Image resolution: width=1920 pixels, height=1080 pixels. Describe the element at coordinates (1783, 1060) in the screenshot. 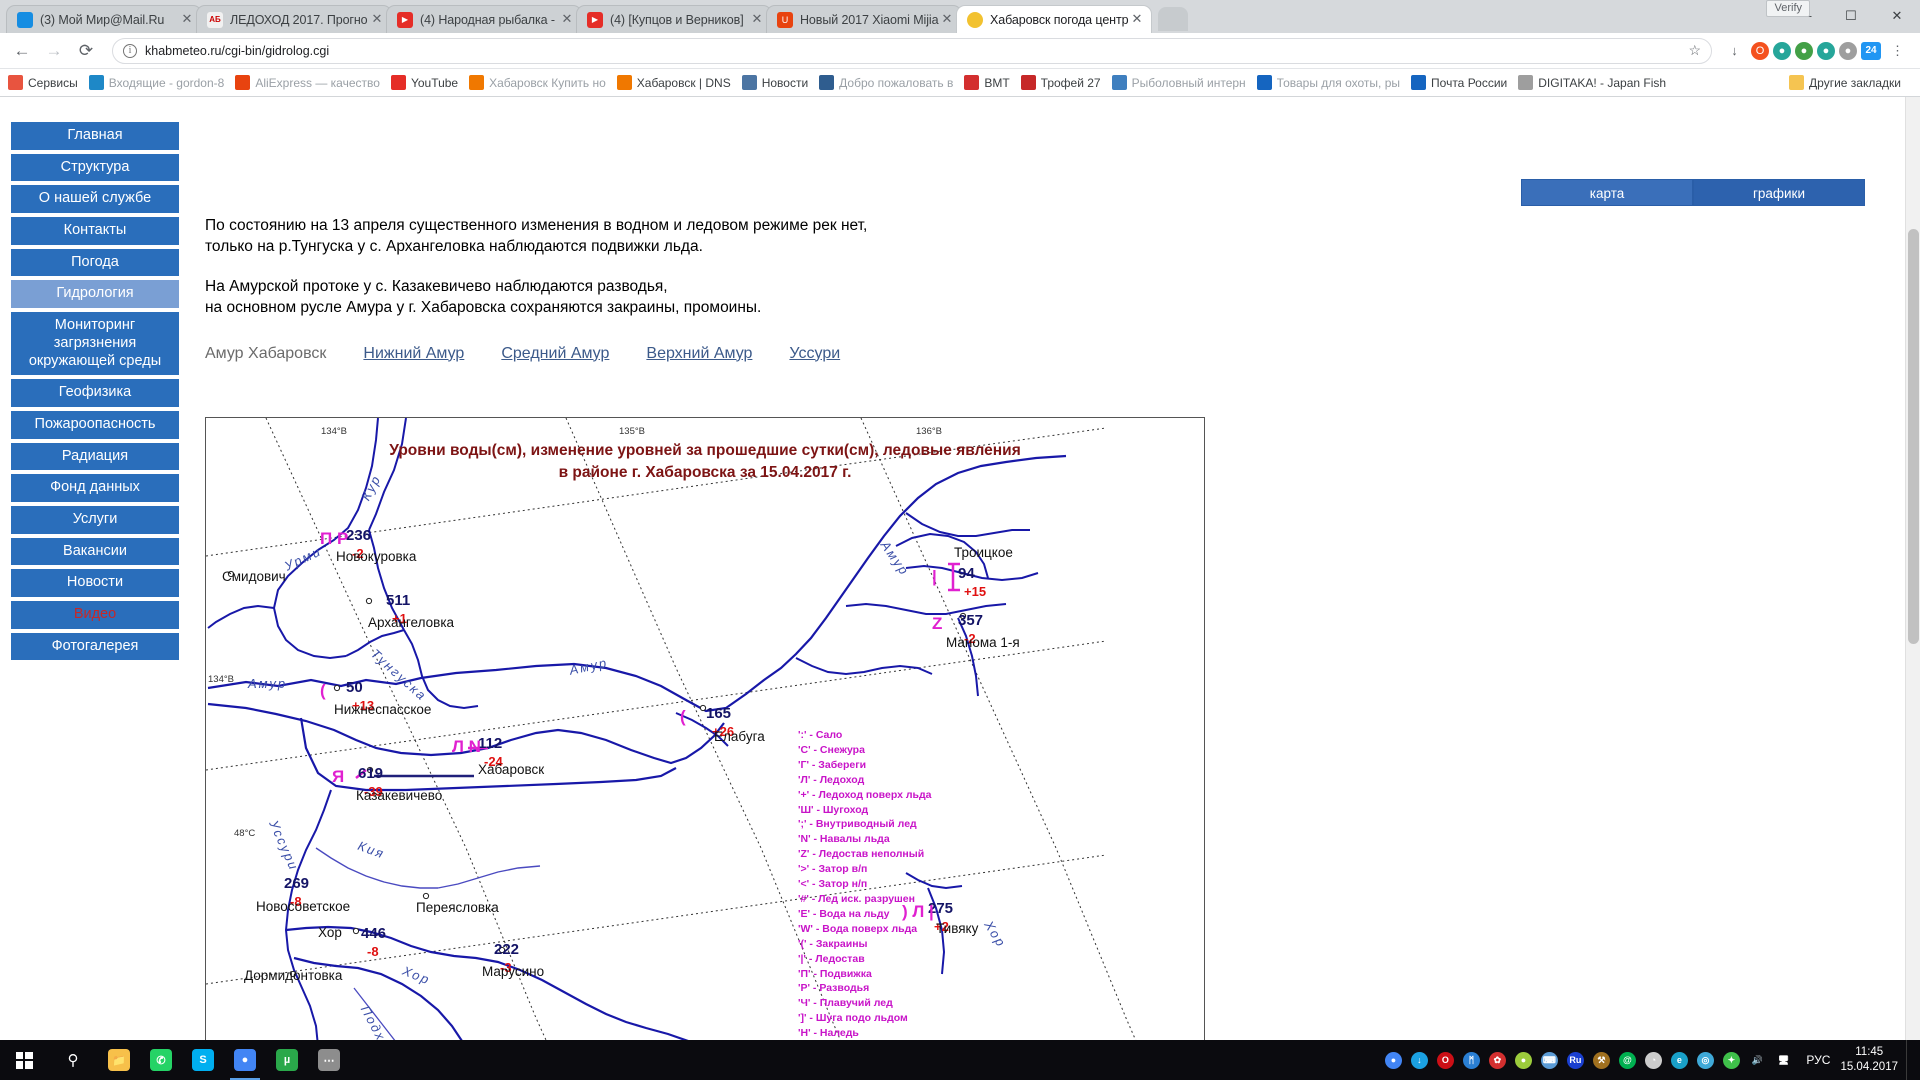

I see `tray-icon-wrap: 🖥` at that location.